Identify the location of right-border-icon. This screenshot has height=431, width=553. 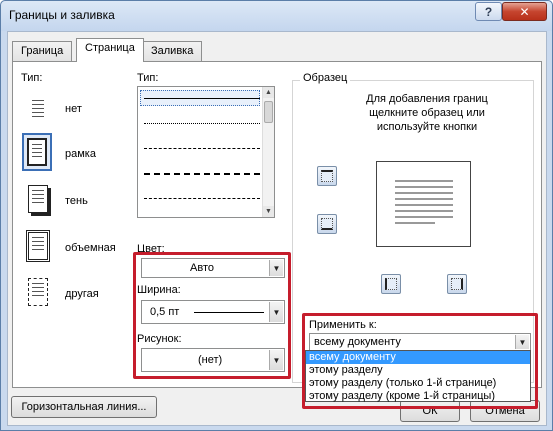
(457, 284).